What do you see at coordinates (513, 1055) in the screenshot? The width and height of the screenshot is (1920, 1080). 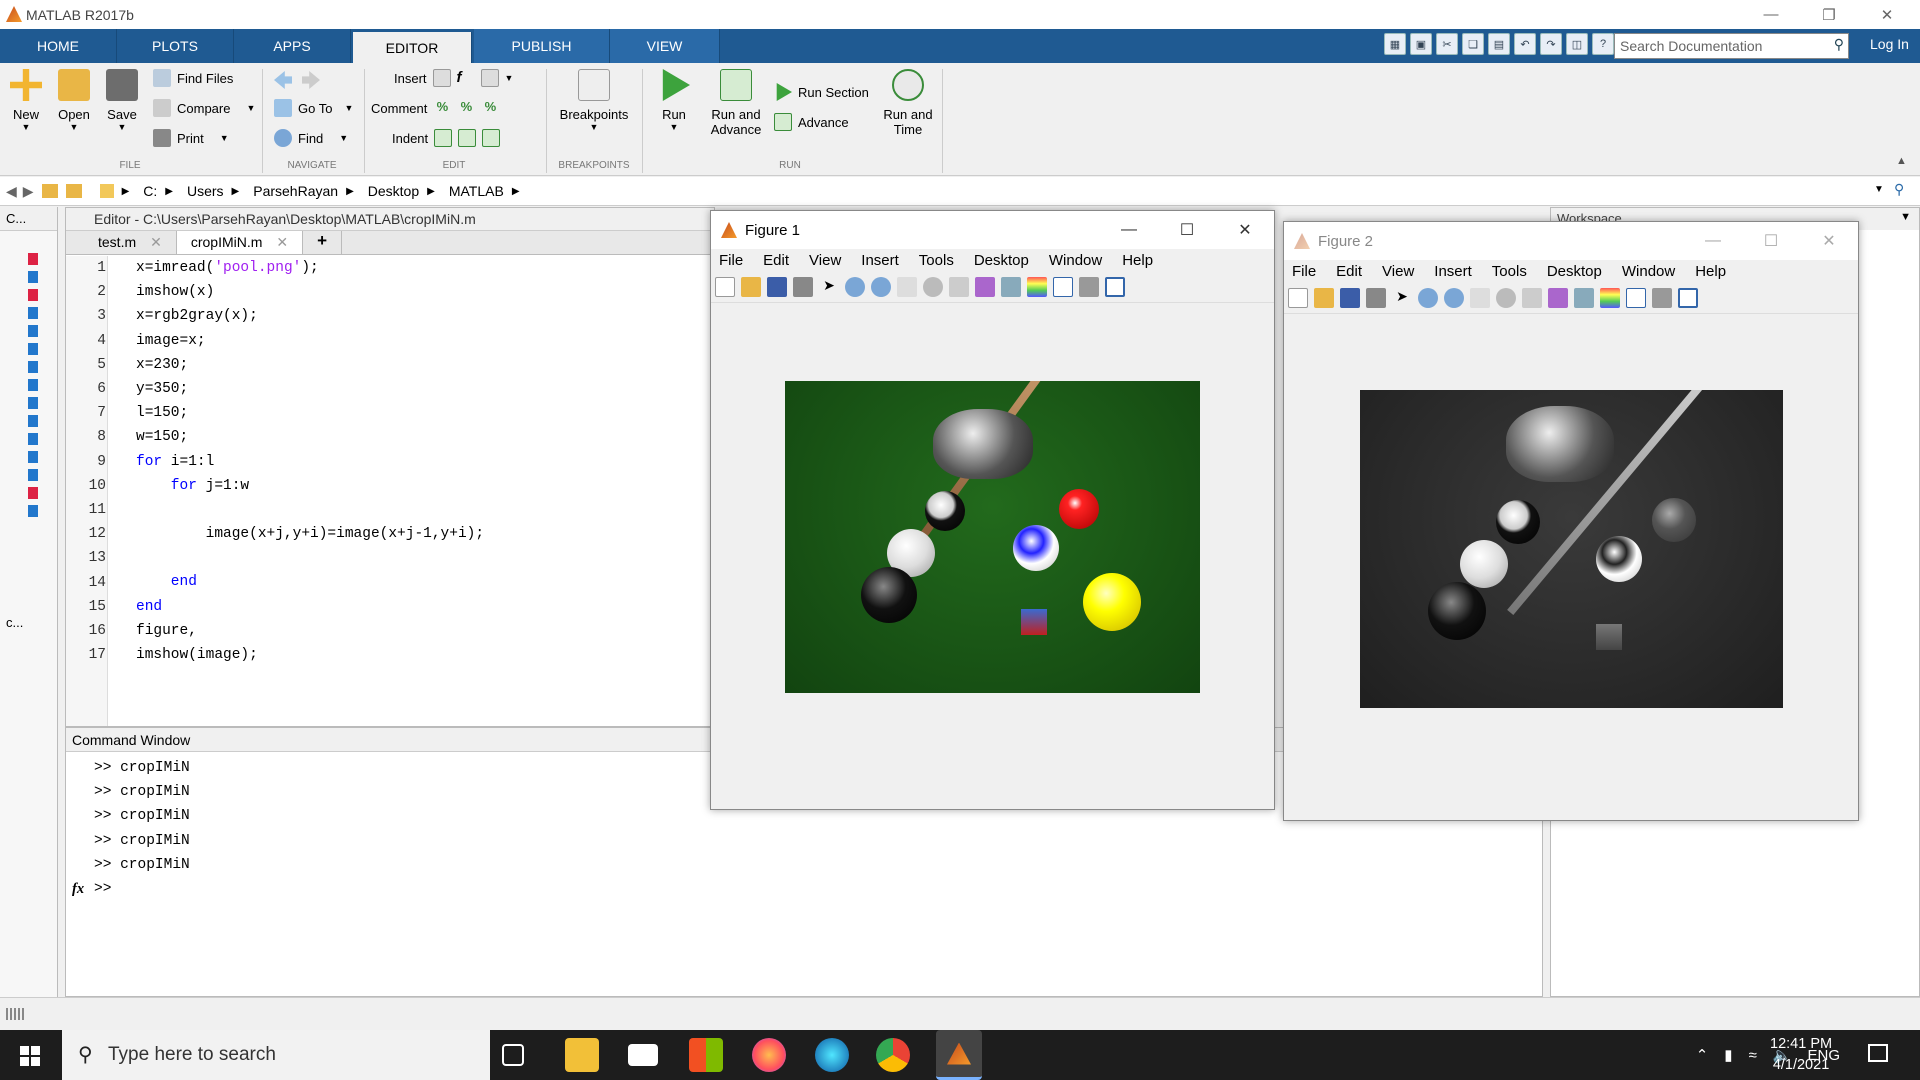 I see `task-view-icon` at bounding box center [513, 1055].